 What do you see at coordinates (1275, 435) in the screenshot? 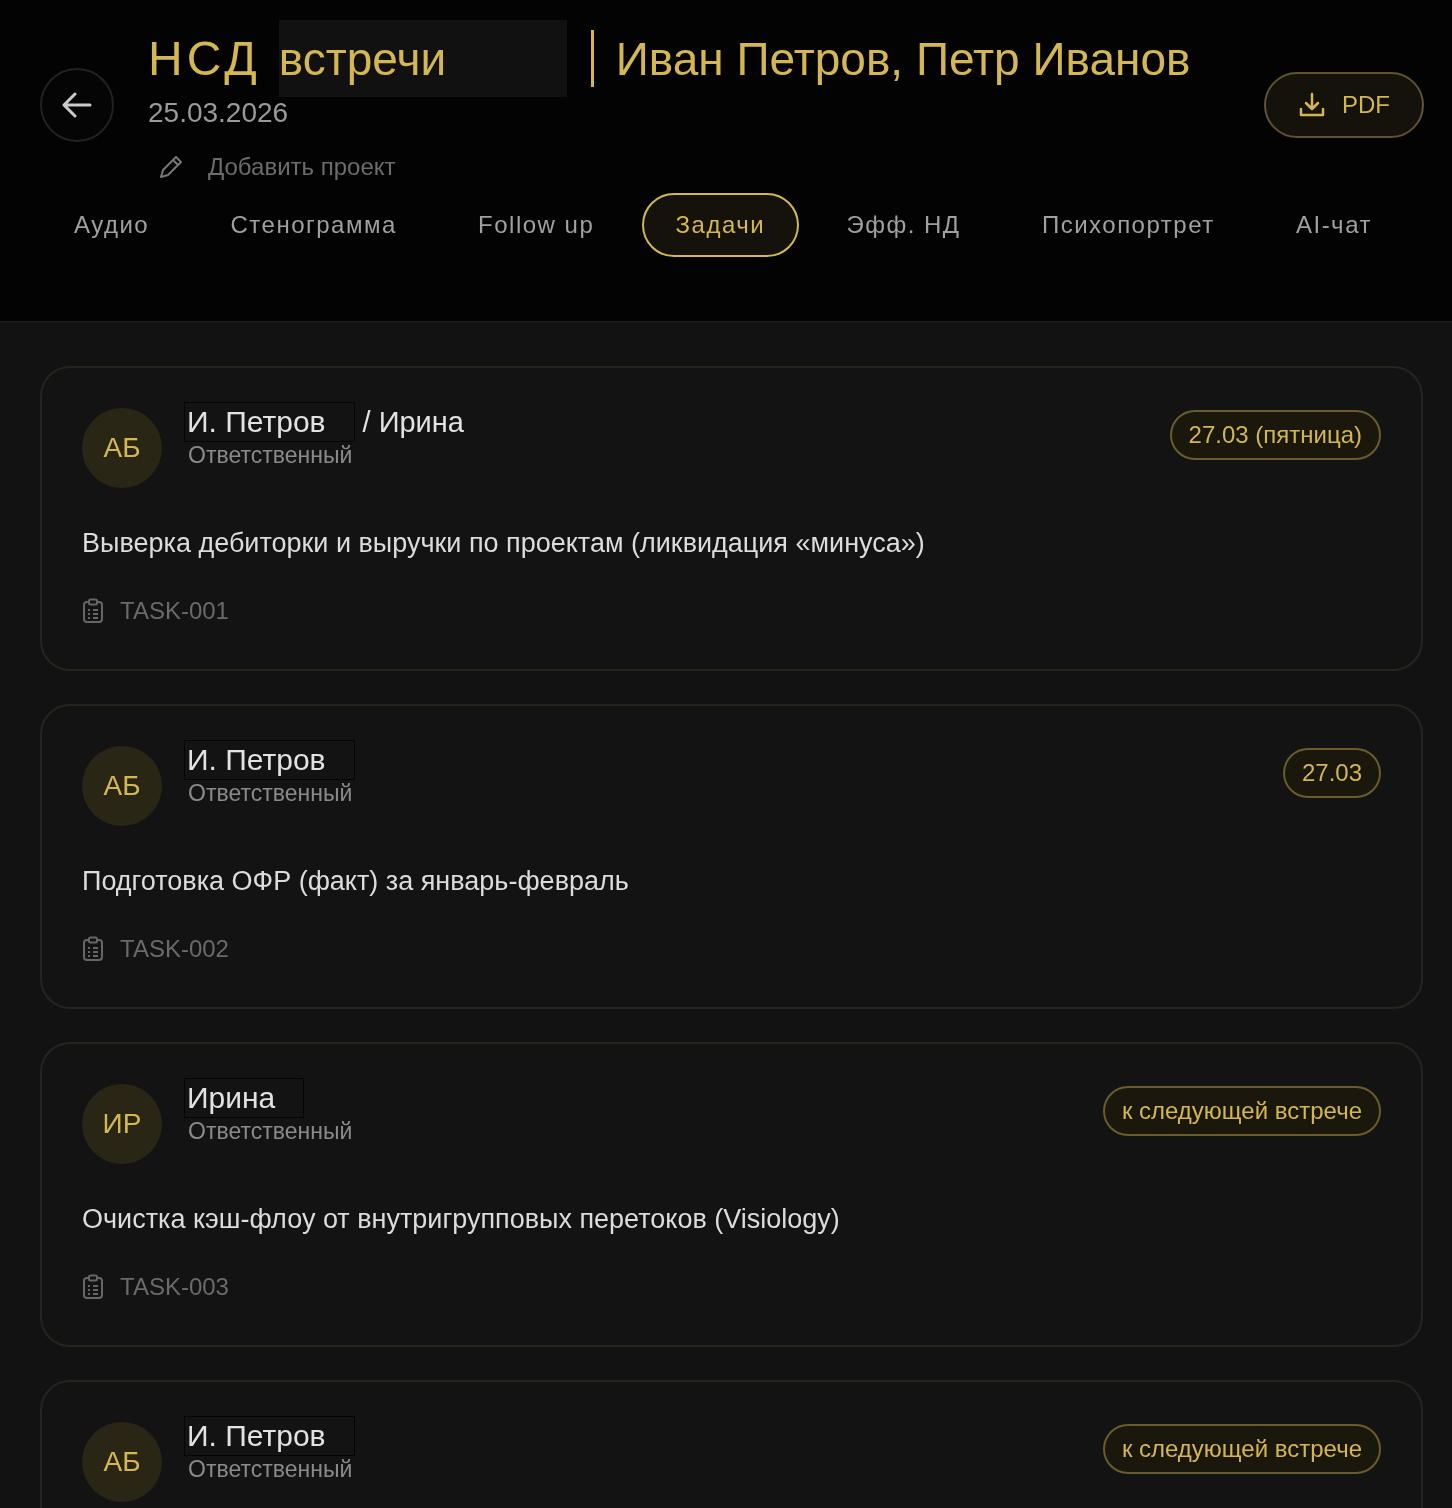
I see `due-date-badge: 27.03 (пятница)` at bounding box center [1275, 435].